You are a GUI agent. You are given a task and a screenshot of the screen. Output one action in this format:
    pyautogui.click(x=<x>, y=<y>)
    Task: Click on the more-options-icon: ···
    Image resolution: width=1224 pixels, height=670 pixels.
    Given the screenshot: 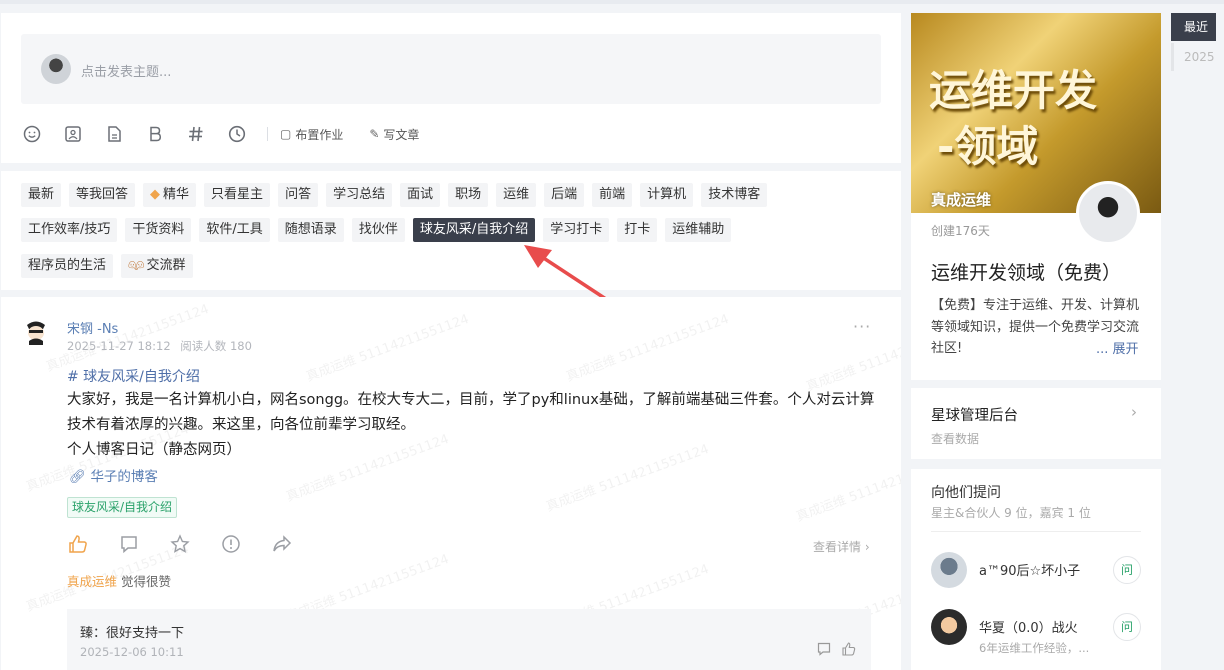 What is the action you would take?
    pyautogui.click(x=862, y=326)
    